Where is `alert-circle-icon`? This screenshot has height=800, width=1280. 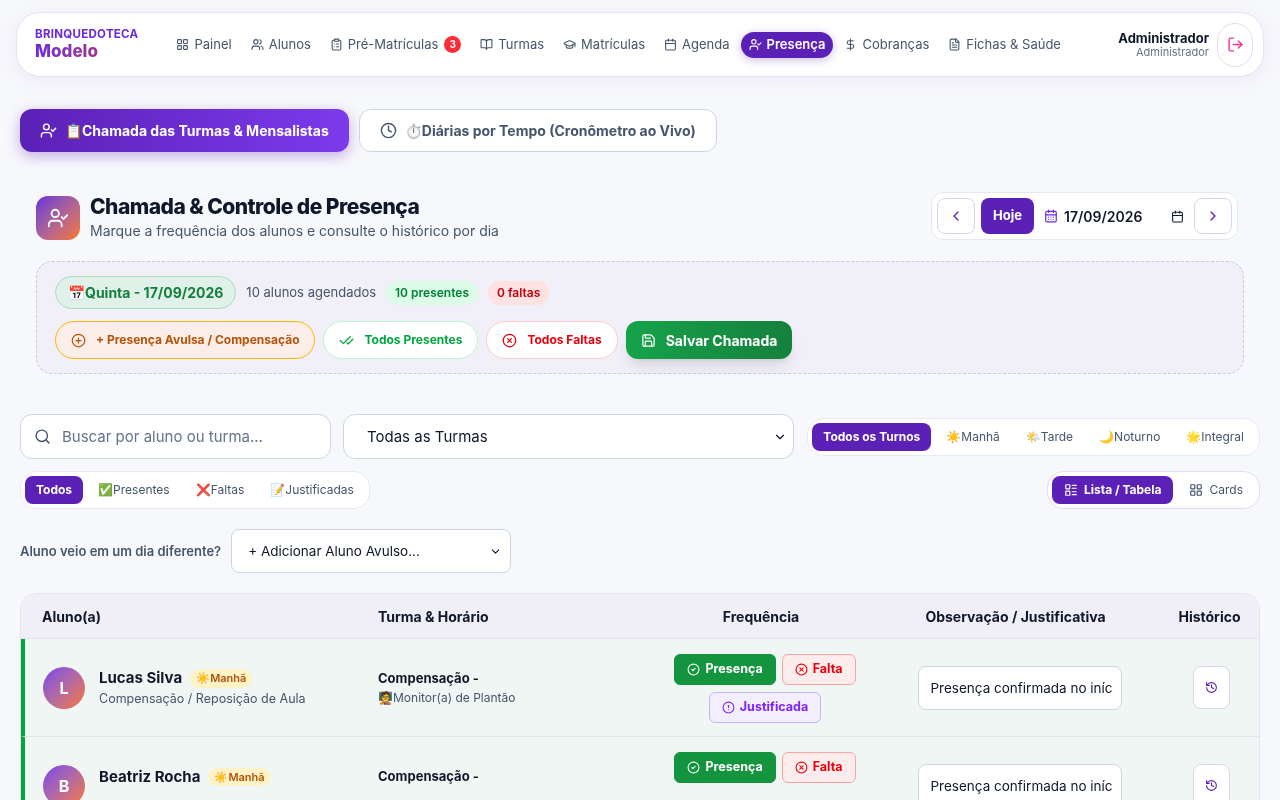
alert-circle-icon is located at coordinates (728, 708).